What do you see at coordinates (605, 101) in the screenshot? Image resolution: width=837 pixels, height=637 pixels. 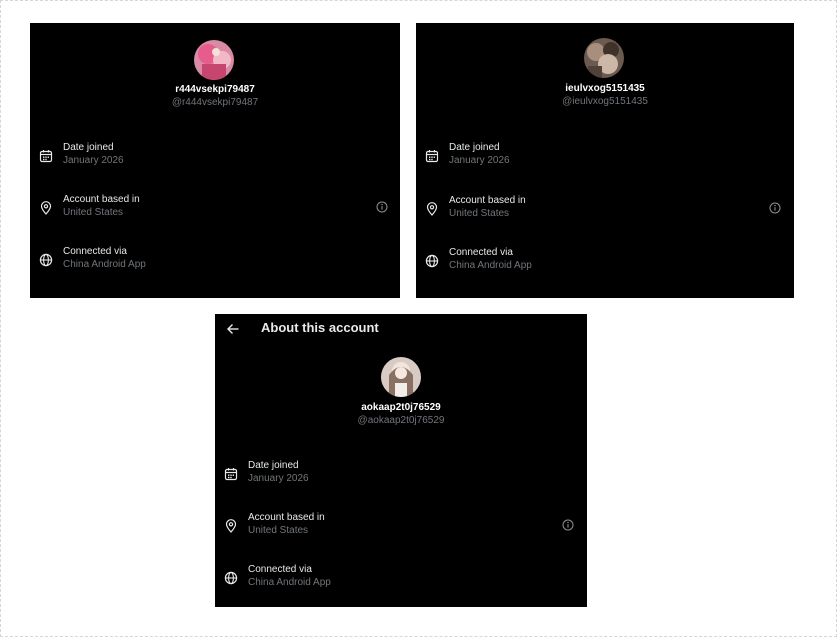 I see `user-handle: @ieulvxog5151435` at bounding box center [605, 101].